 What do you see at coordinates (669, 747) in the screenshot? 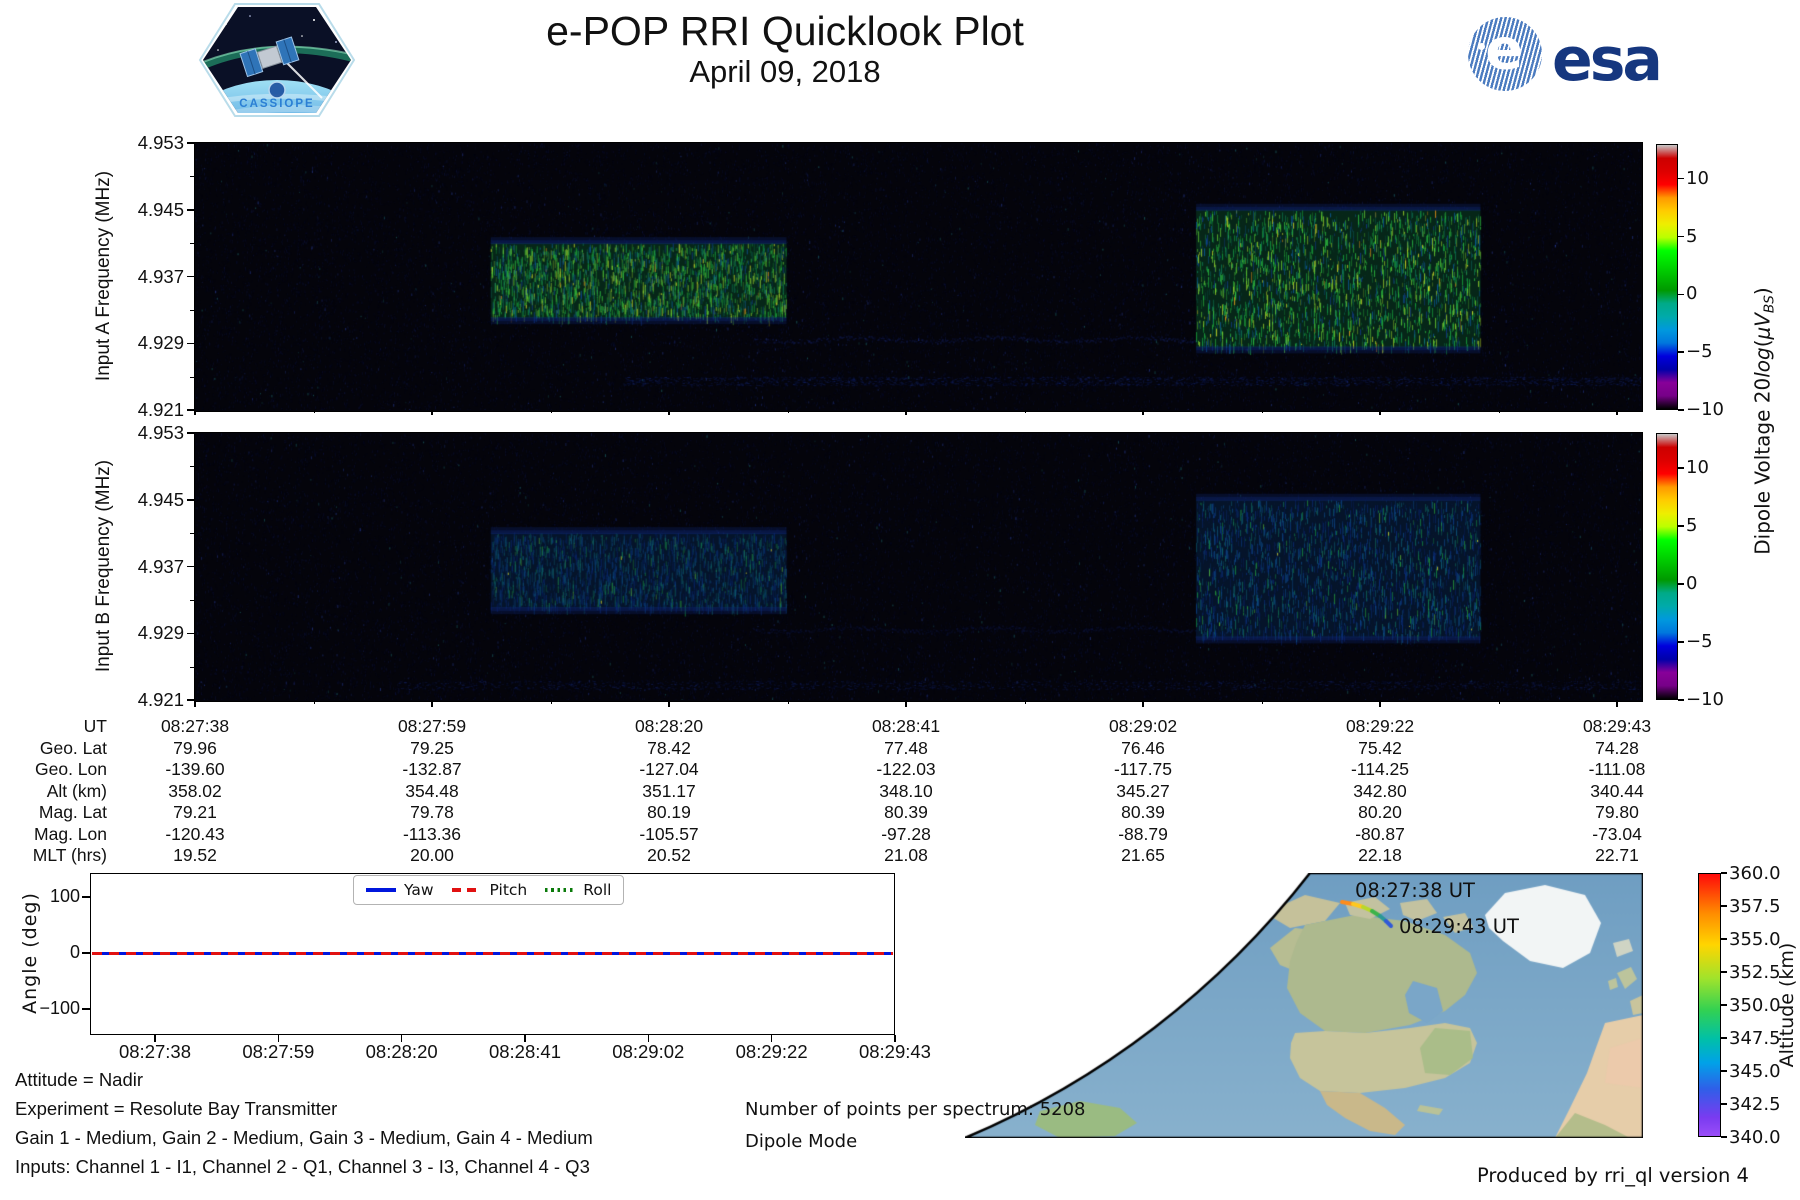
I see `ephemeris-cell: 78.42` at bounding box center [669, 747].